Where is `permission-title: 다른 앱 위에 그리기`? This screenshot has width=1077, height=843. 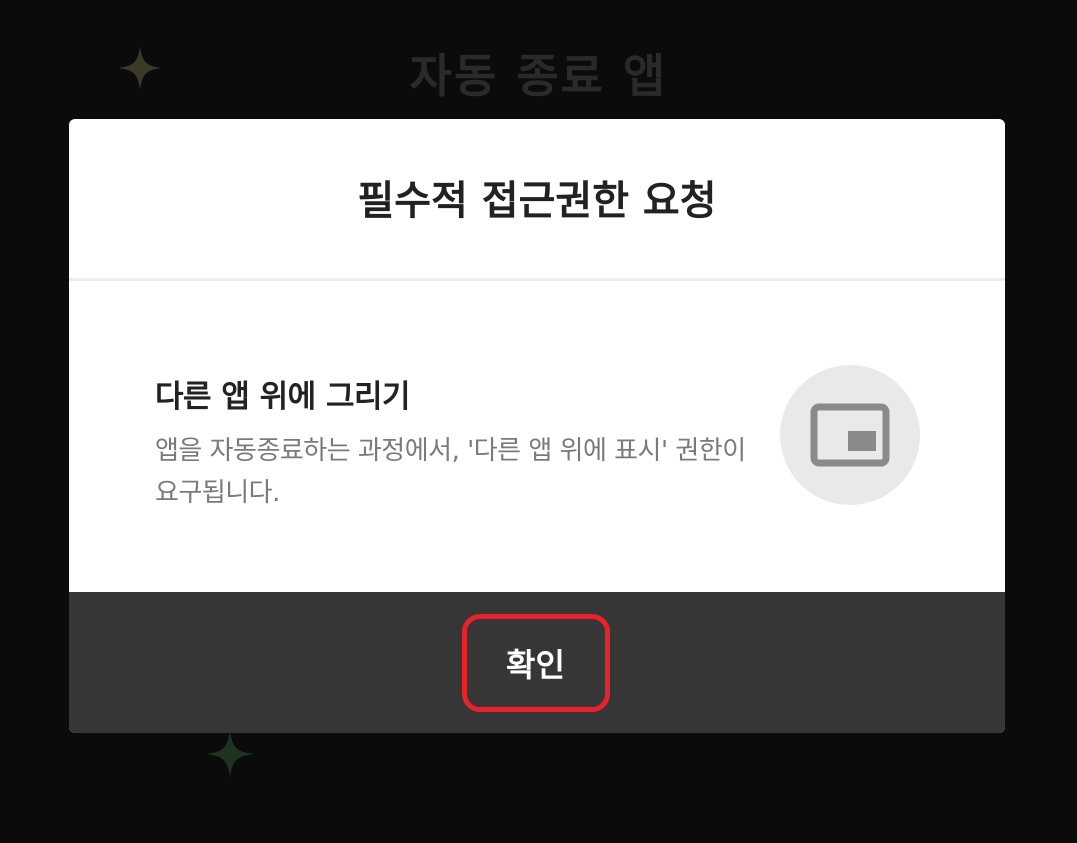 permission-title: 다른 앱 위에 그리기 is located at coordinates (283, 397).